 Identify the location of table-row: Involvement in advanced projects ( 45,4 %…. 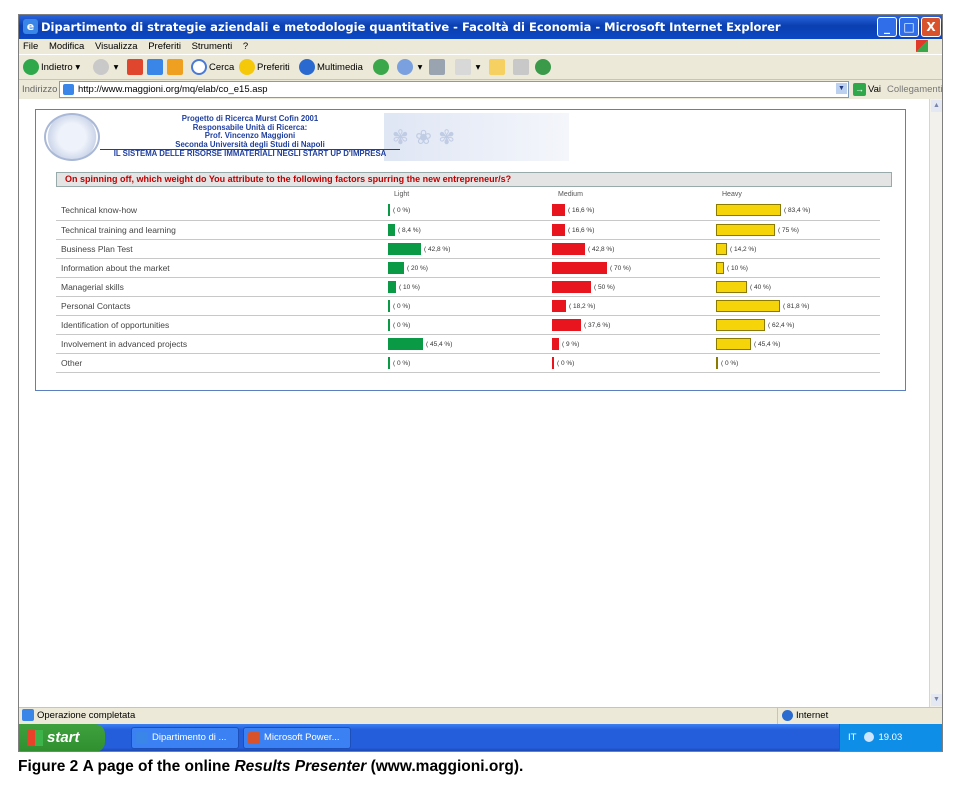
(468, 344).